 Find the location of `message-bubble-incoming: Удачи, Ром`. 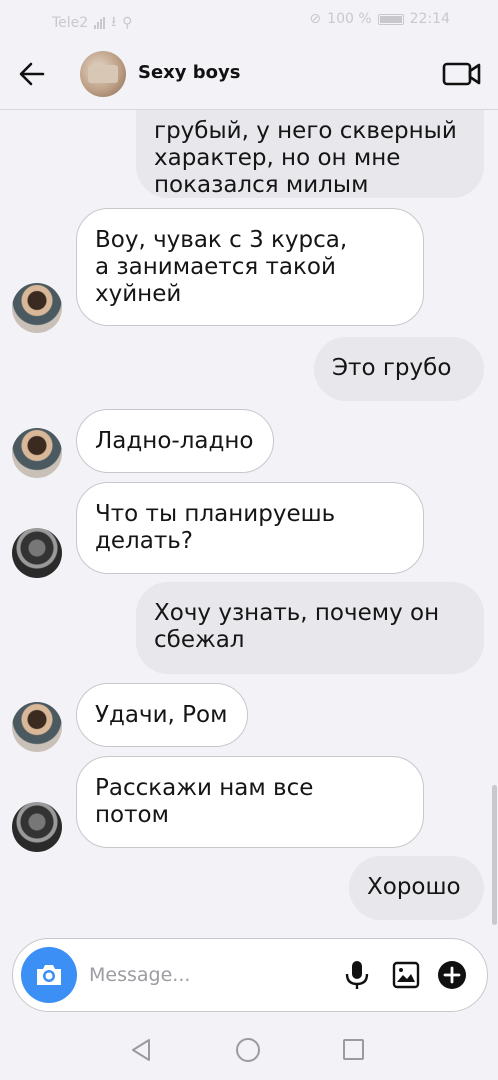

message-bubble-incoming: Удачи, Ром is located at coordinates (162, 715).